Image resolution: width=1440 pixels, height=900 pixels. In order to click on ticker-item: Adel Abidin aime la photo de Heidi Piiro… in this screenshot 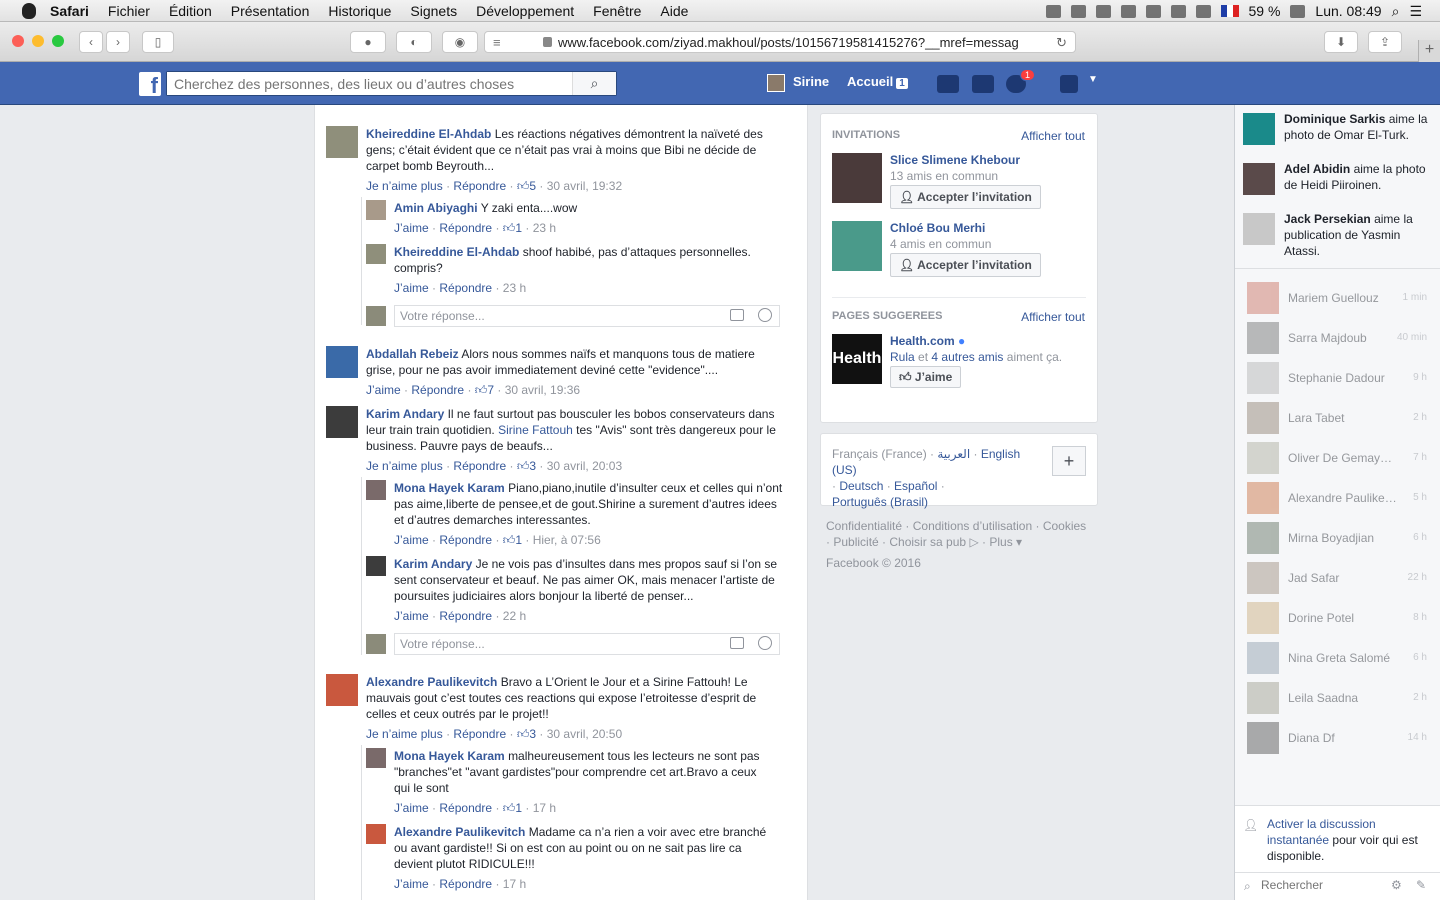, I will do `click(1340, 183)`.